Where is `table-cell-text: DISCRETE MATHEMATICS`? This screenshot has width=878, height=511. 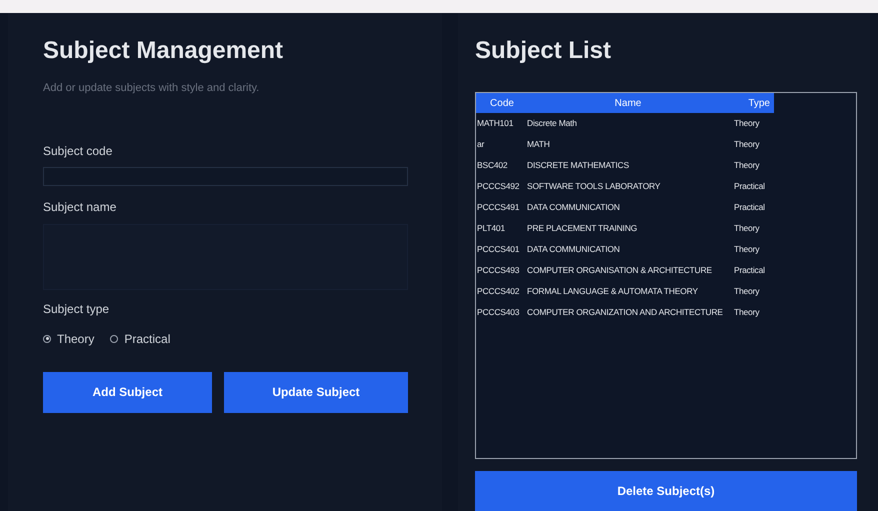 table-cell-text: DISCRETE MATHEMATICS is located at coordinates (578, 165).